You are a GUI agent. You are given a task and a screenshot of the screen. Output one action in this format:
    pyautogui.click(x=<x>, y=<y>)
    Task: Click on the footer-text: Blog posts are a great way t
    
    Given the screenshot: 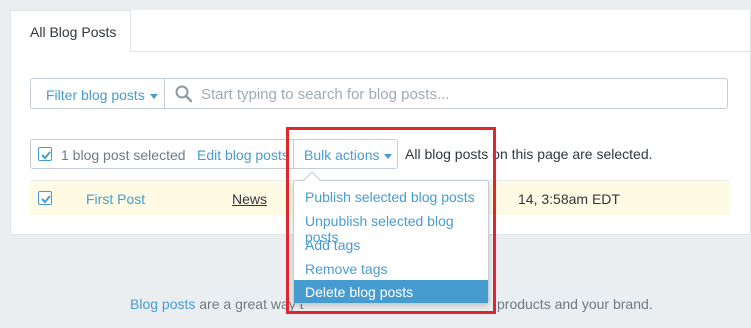 What is the action you would take?
    pyautogui.click(x=217, y=304)
    